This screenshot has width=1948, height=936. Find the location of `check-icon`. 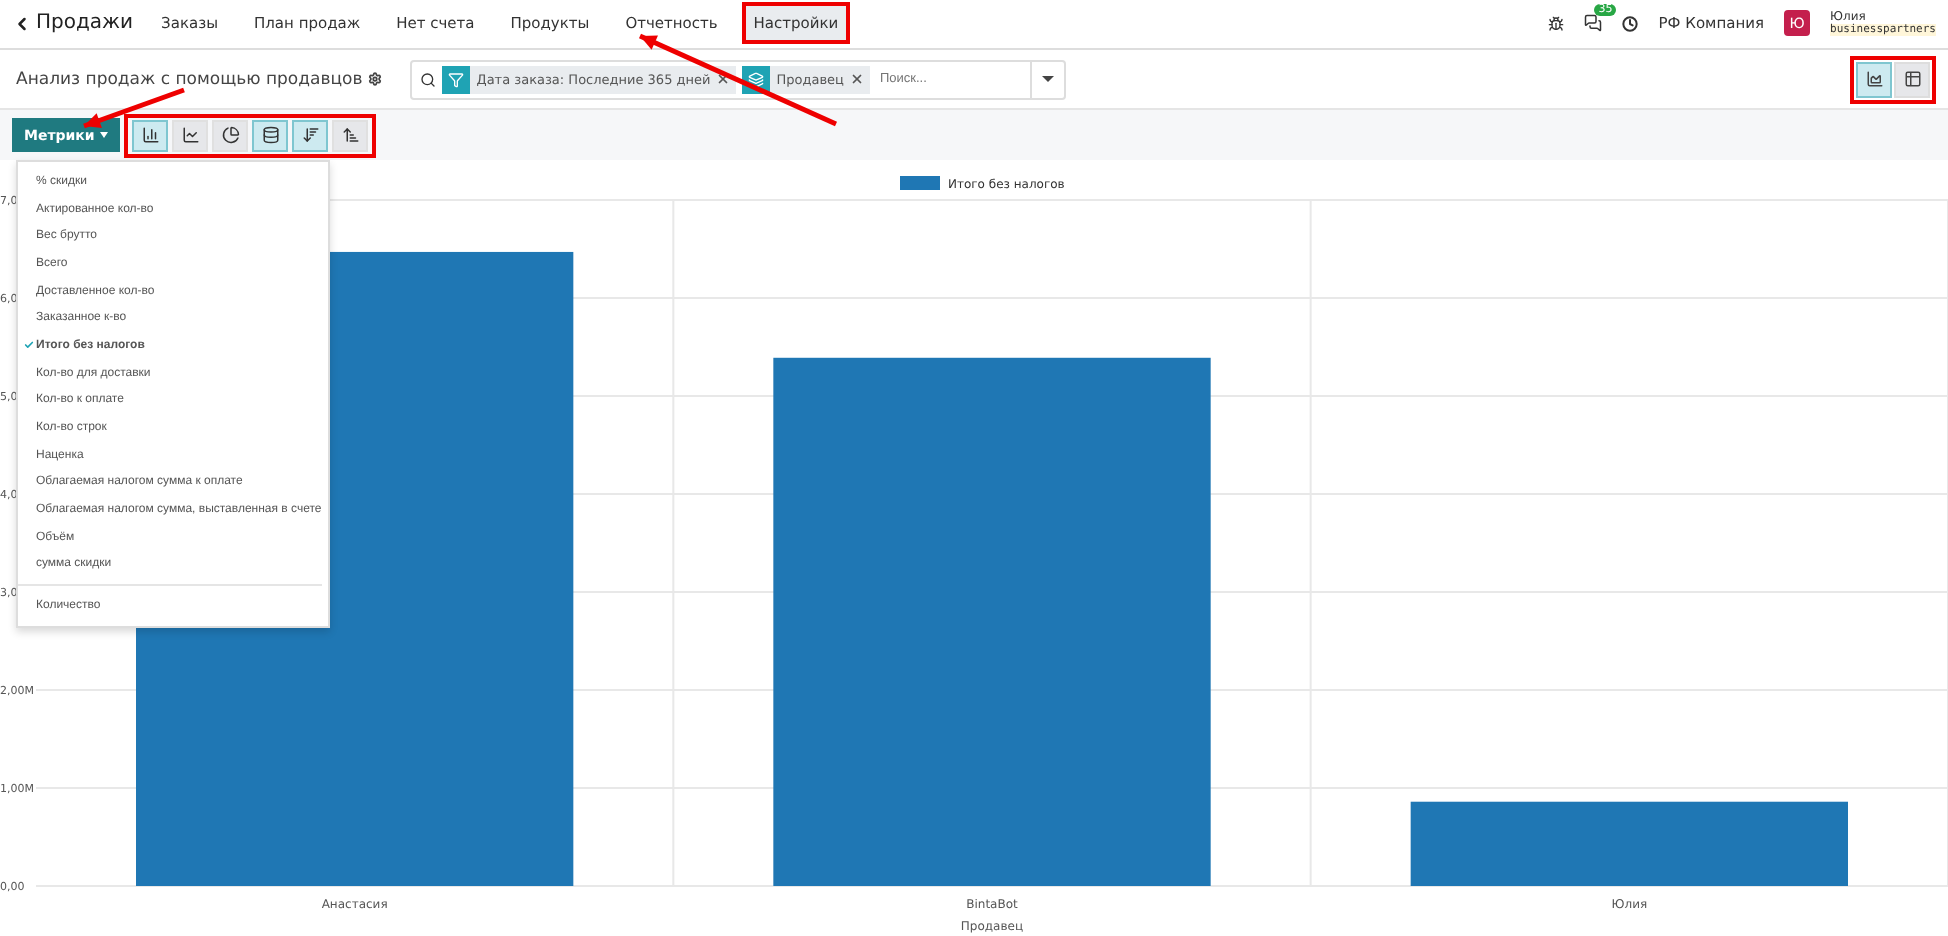

check-icon is located at coordinates (29, 345).